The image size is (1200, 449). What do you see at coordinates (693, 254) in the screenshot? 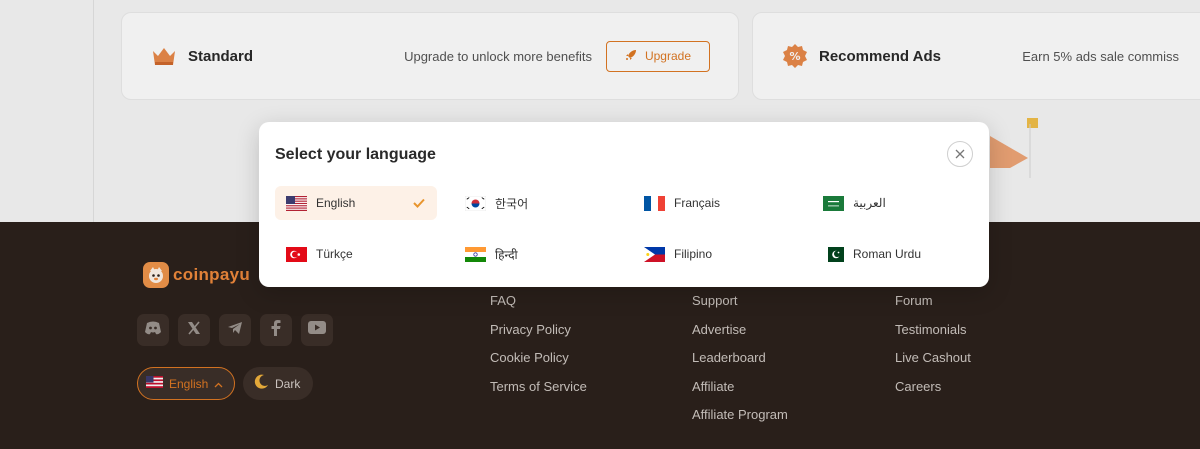
I see `language-label: Filipino` at bounding box center [693, 254].